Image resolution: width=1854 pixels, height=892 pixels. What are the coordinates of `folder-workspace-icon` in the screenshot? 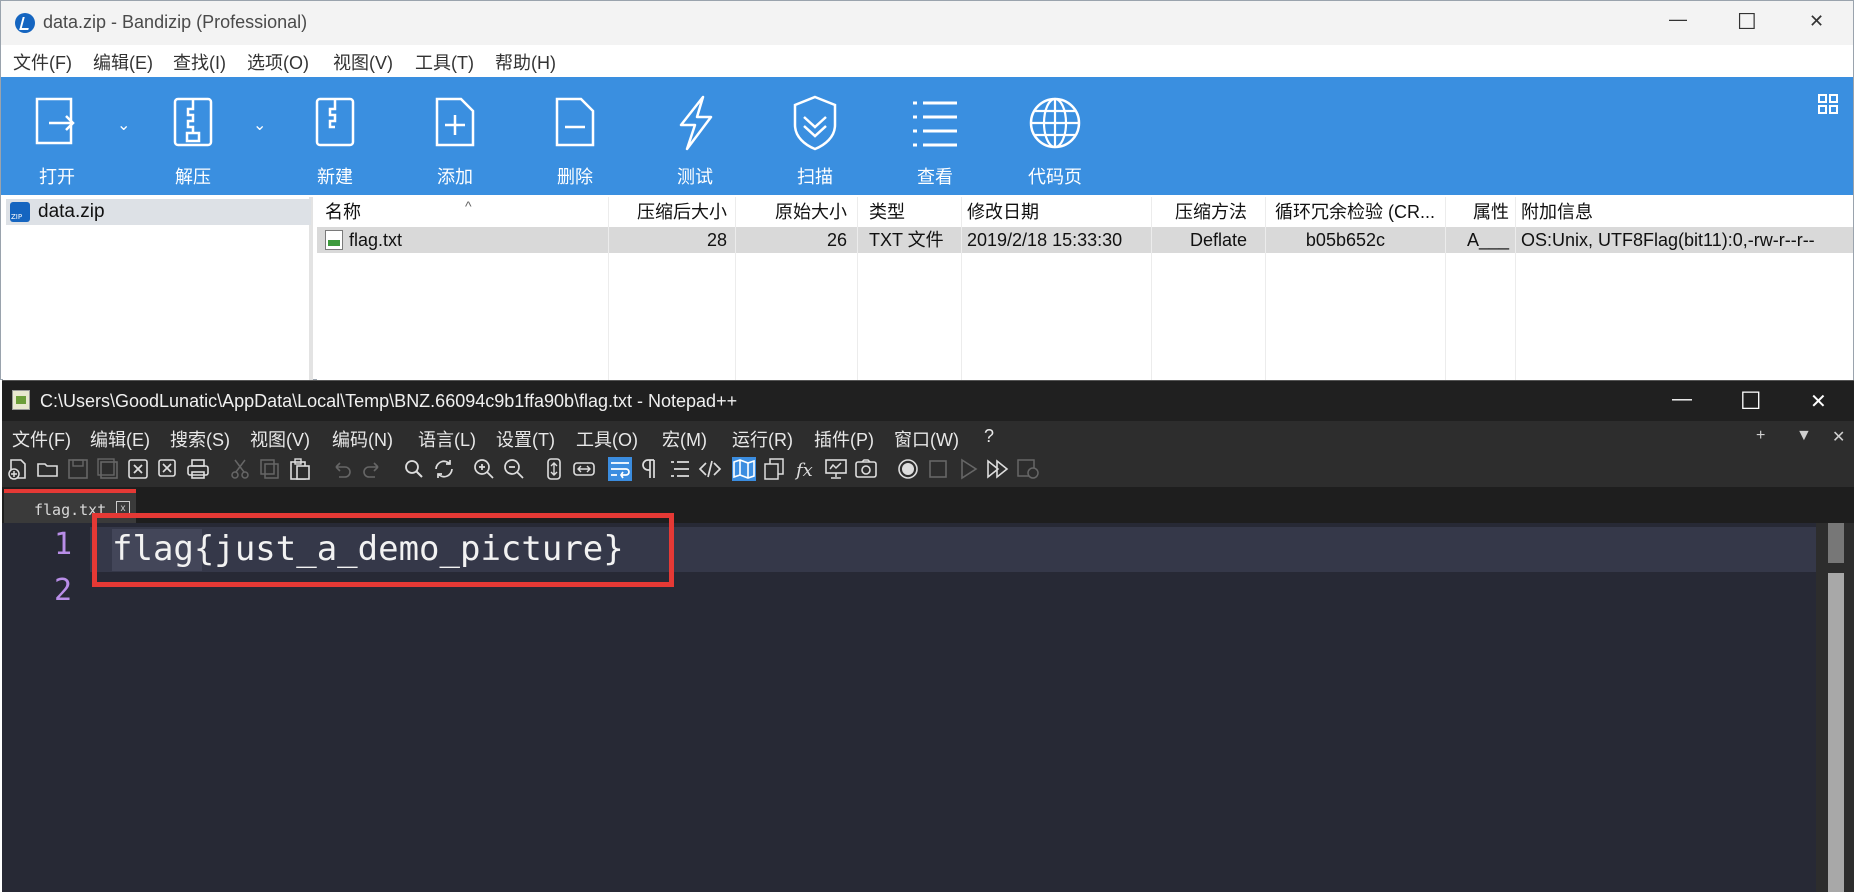 It's located at (866, 469).